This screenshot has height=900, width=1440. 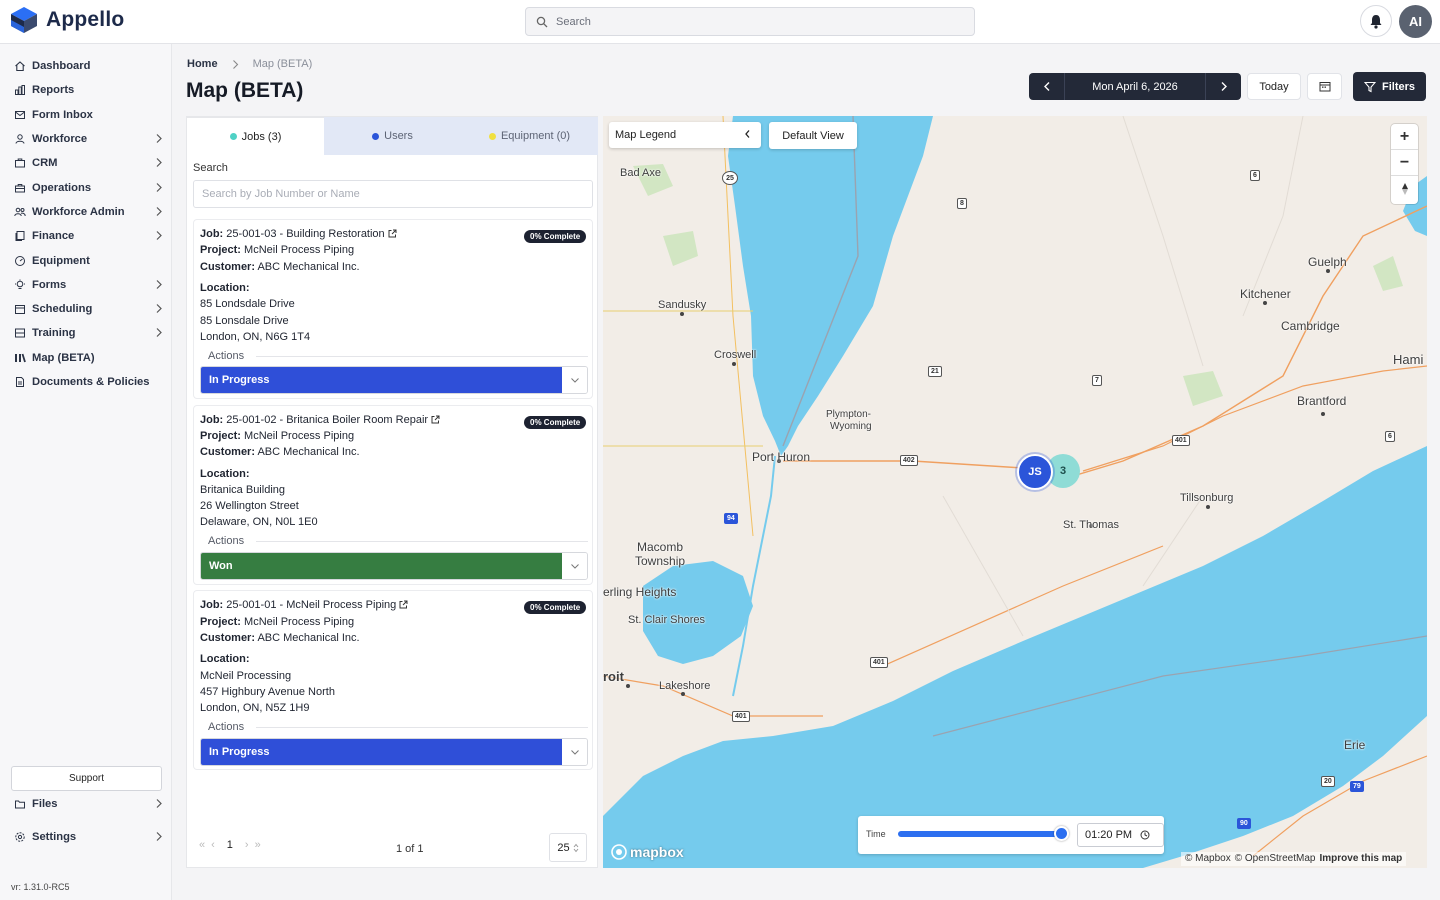 I want to click on sidebar-item-label: Map (BETA), so click(x=63, y=358).